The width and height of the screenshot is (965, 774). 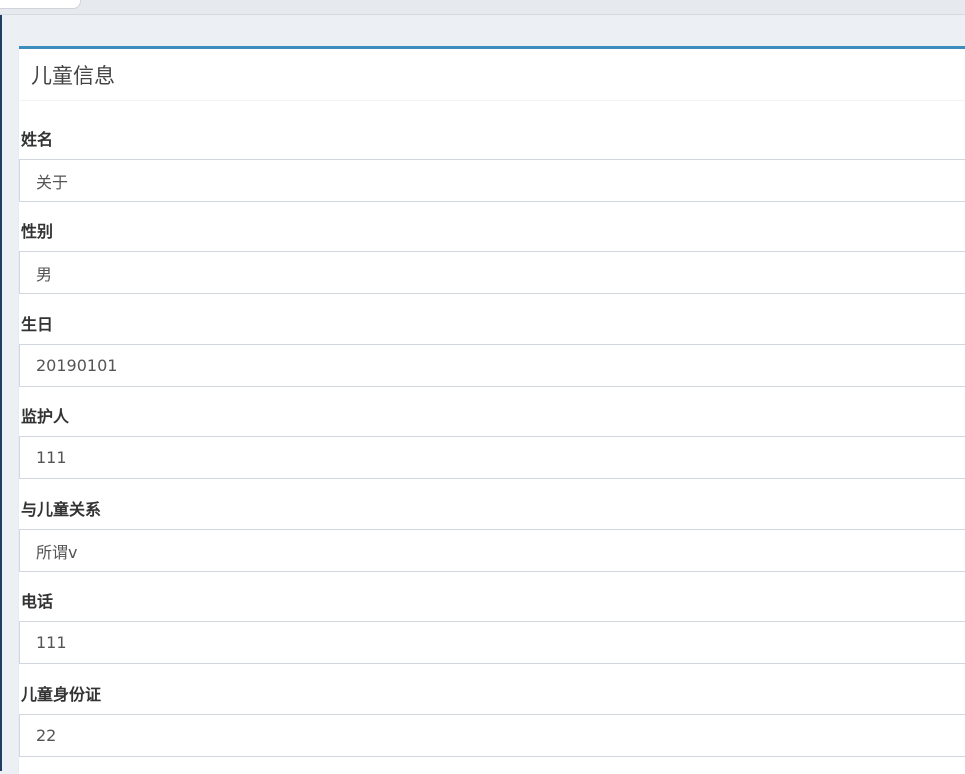 What do you see at coordinates (37, 601) in the screenshot?
I see `phone-label: 电话` at bounding box center [37, 601].